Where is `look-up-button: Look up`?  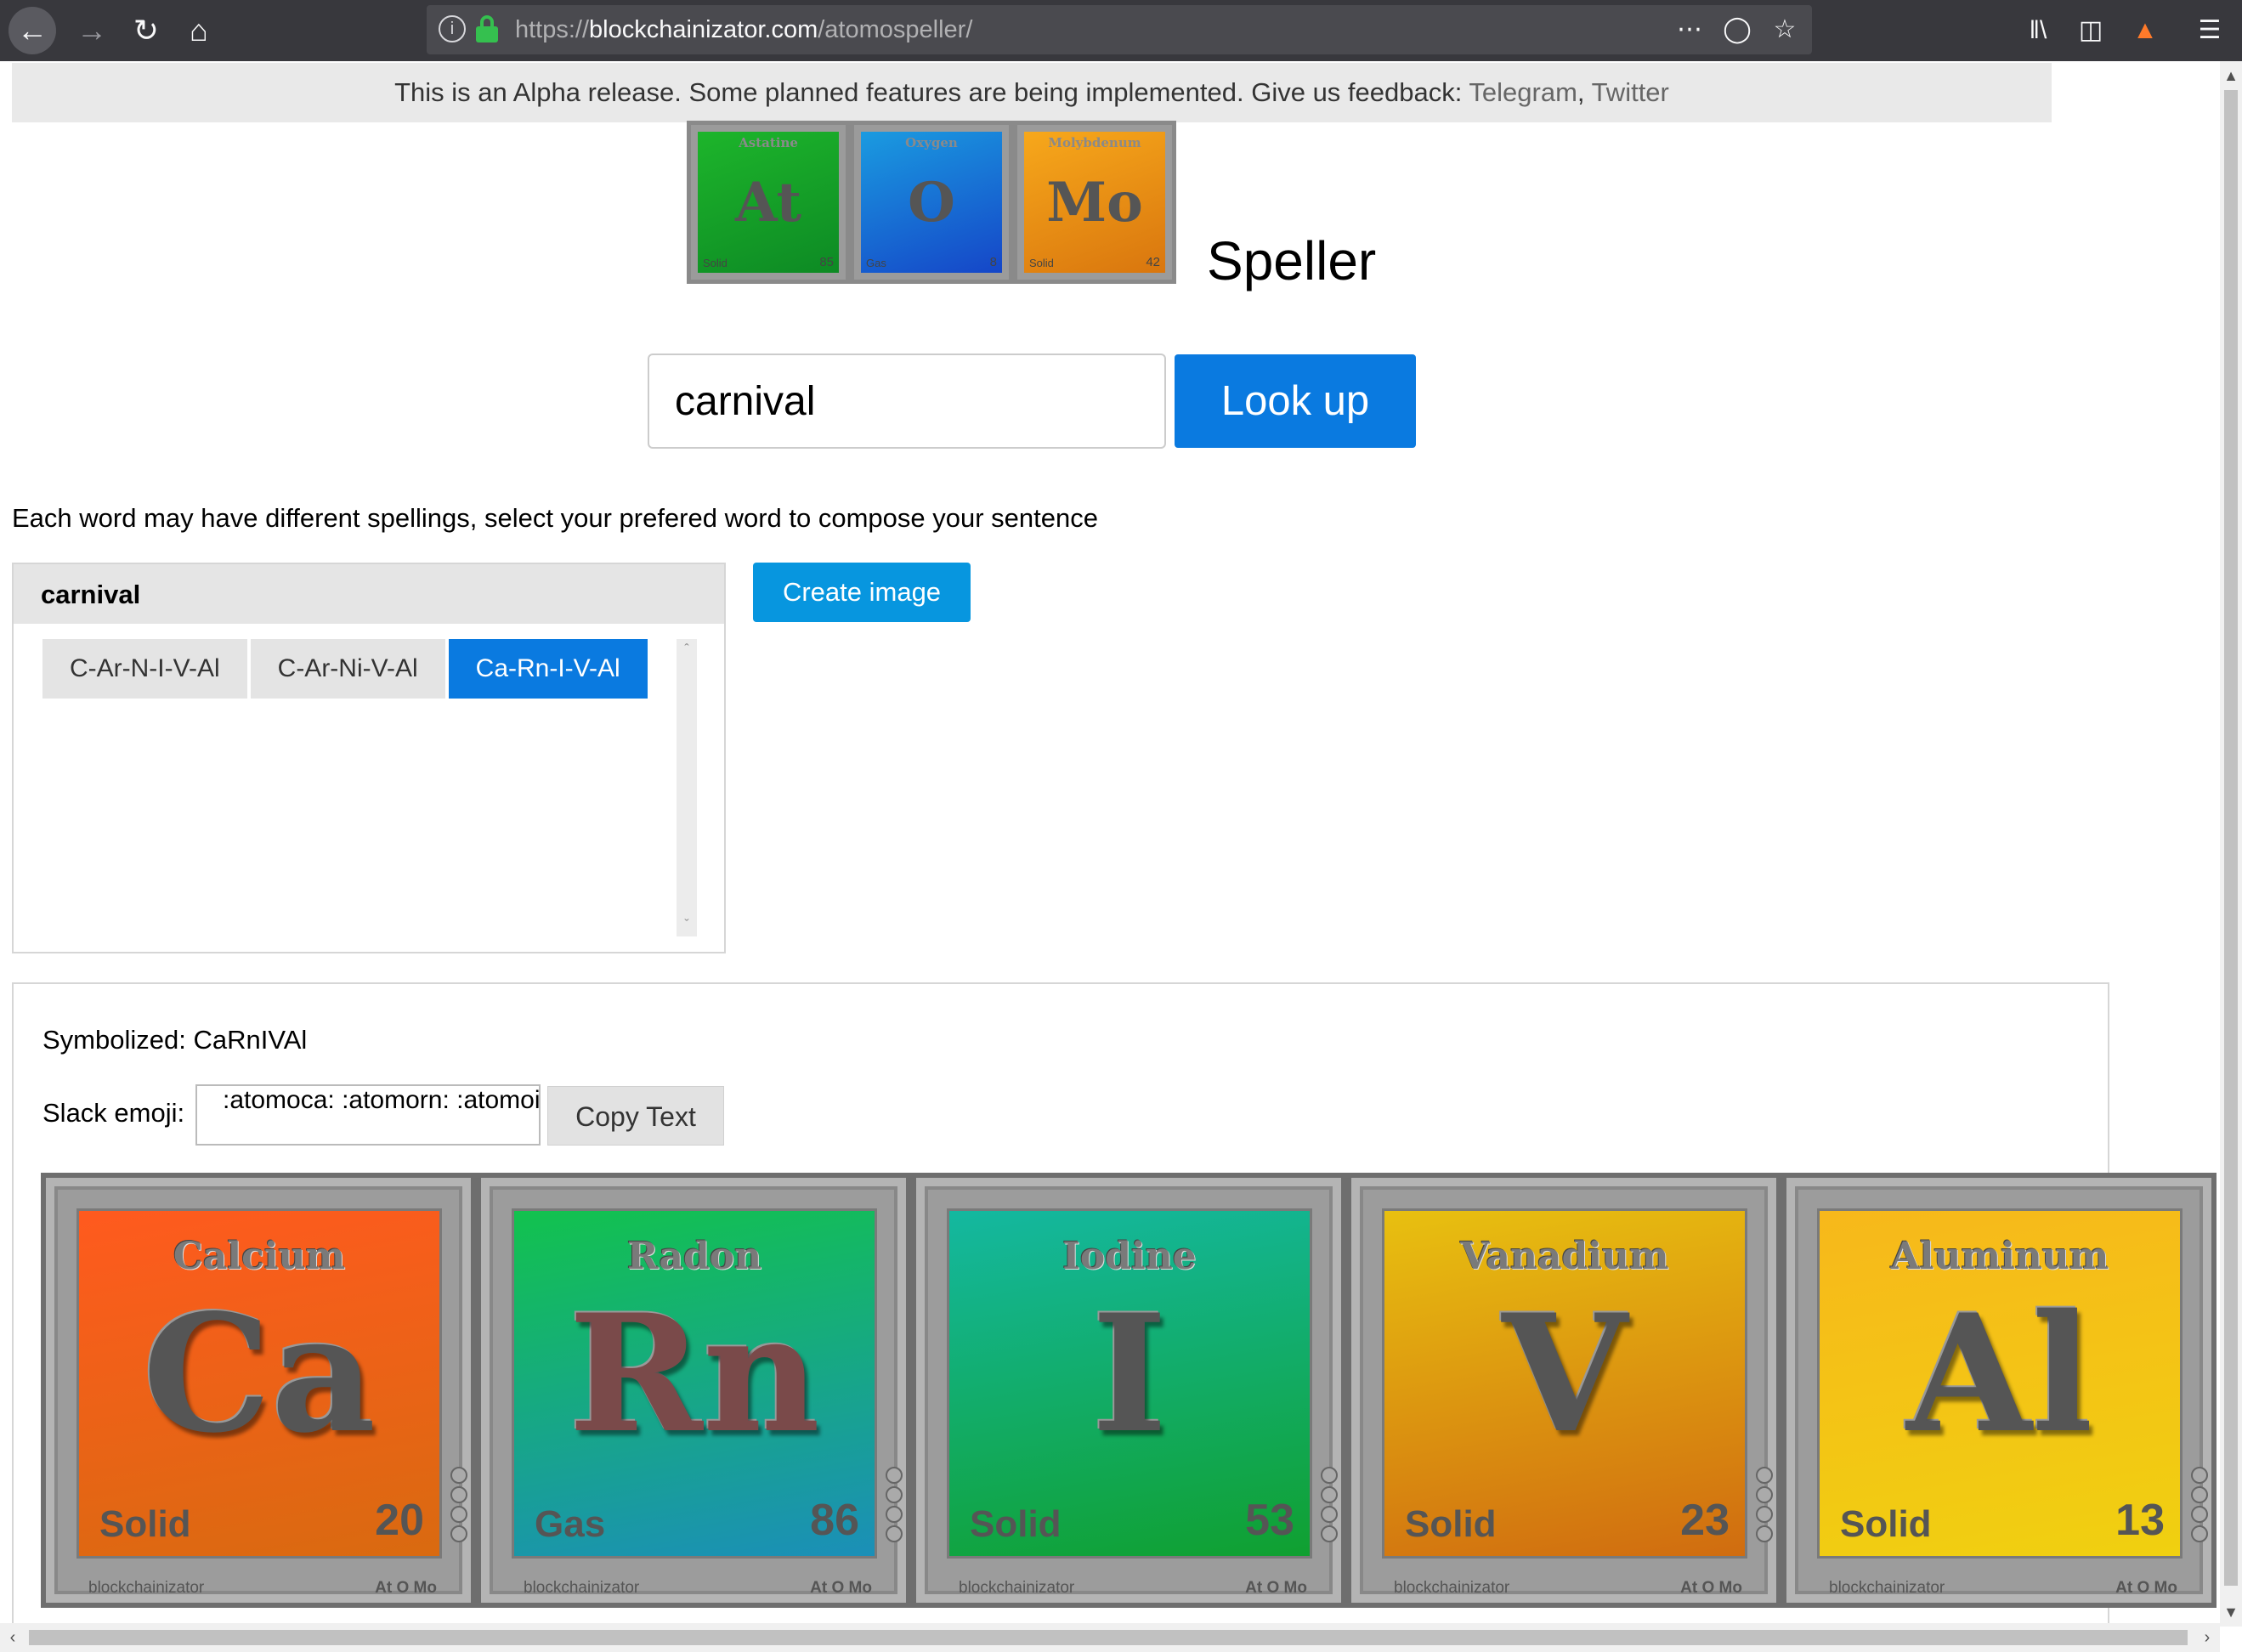 look-up-button: Look up is located at coordinates (1295, 401).